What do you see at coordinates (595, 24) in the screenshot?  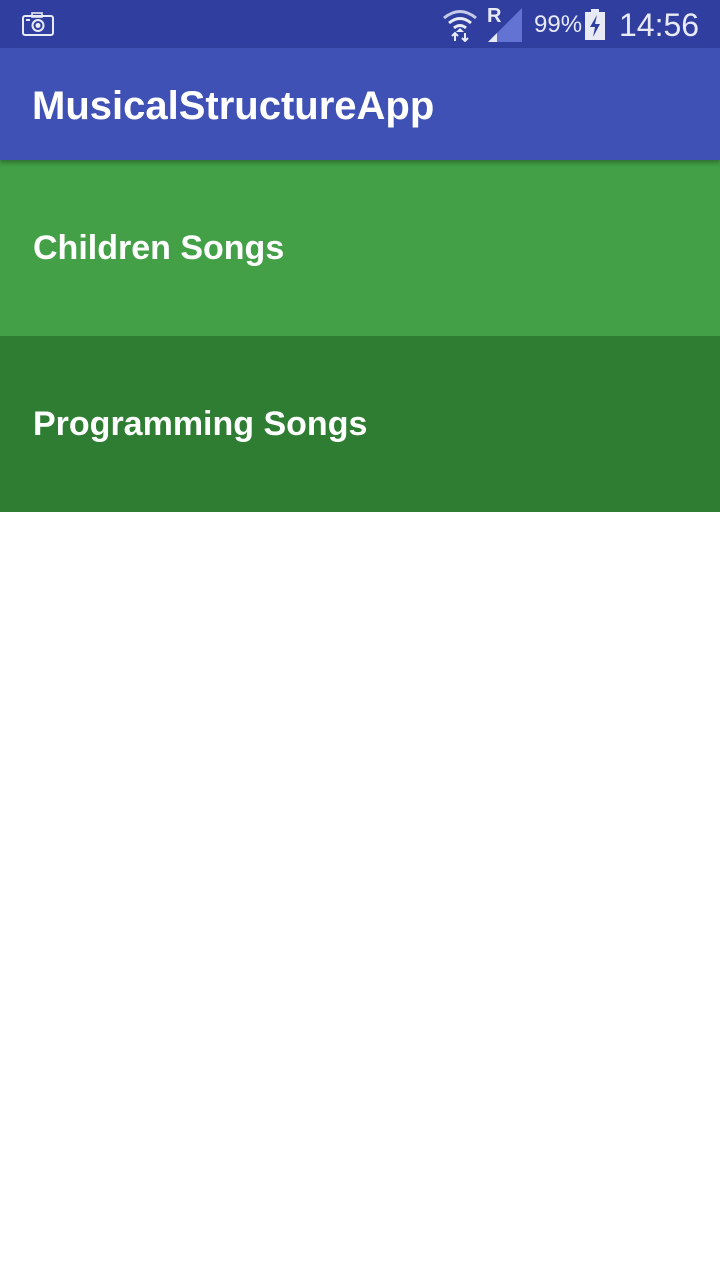 I see `battery-charging-icon` at bounding box center [595, 24].